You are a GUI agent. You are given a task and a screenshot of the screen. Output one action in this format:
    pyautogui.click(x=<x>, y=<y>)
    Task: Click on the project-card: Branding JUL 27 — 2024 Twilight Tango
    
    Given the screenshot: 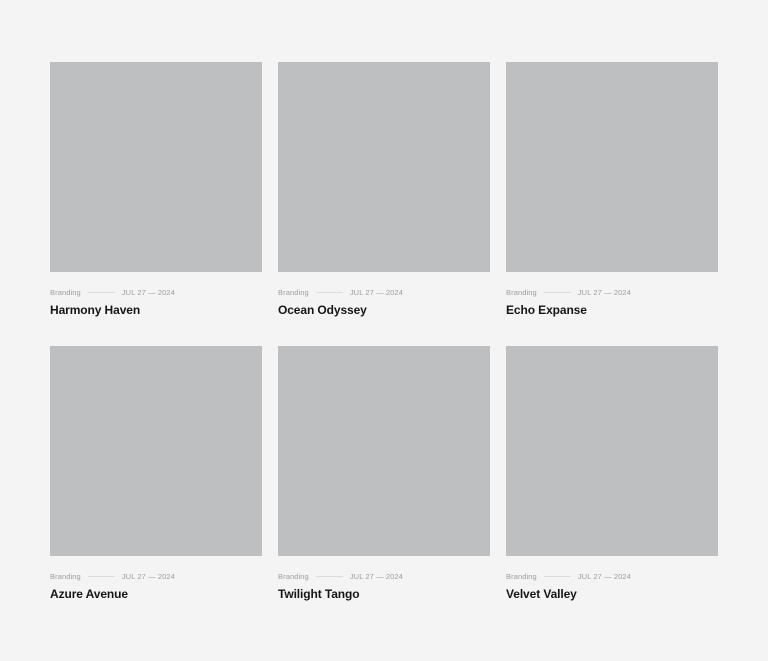 What is the action you would take?
    pyautogui.click(x=384, y=473)
    